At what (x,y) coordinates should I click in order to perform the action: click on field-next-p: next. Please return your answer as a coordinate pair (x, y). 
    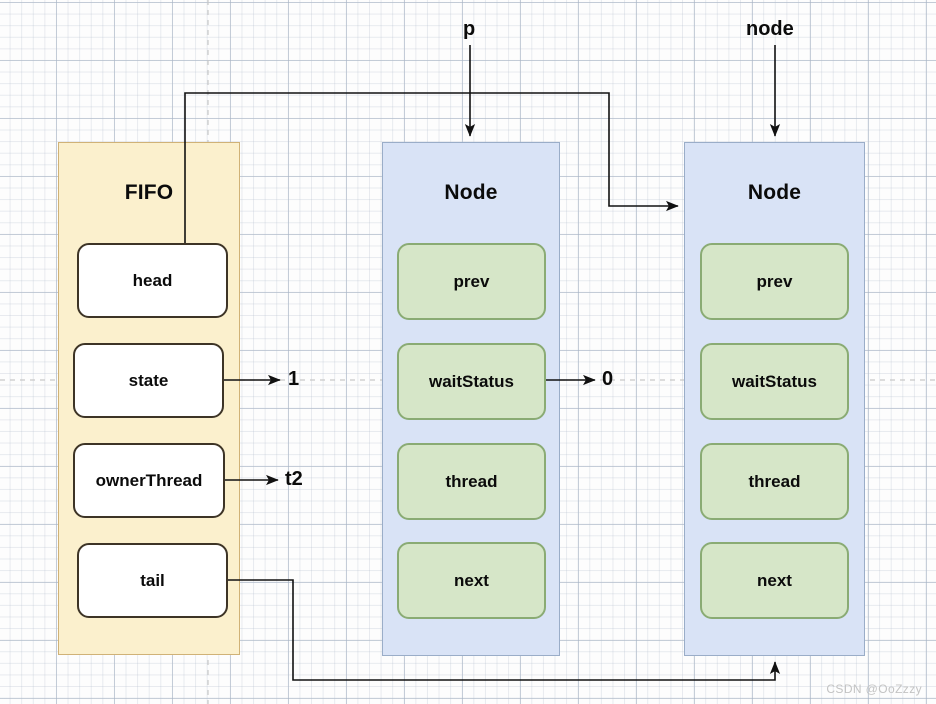
    Looking at the image, I should click on (471, 580).